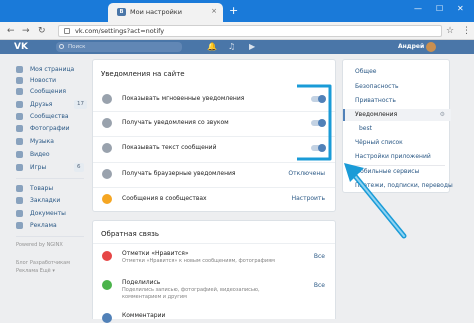 The image size is (474, 323). Describe the element at coordinates (42, 31) in the screenshot. I see `reload-button: ↻` at that location.